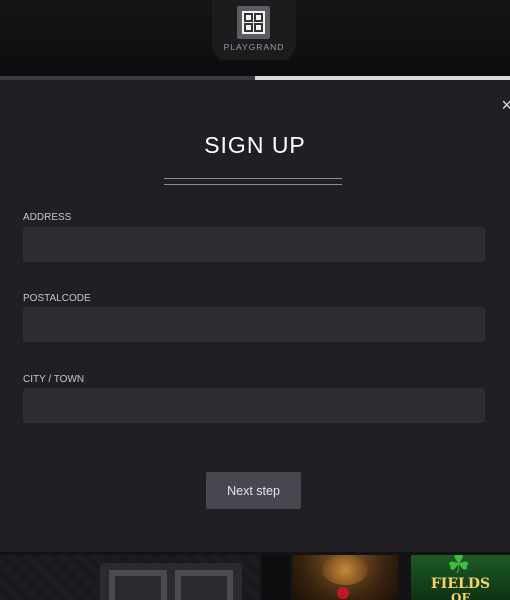 This screenshot has height=600, width=510. I want to click on next-step-button: Next step, so click(253, 490).